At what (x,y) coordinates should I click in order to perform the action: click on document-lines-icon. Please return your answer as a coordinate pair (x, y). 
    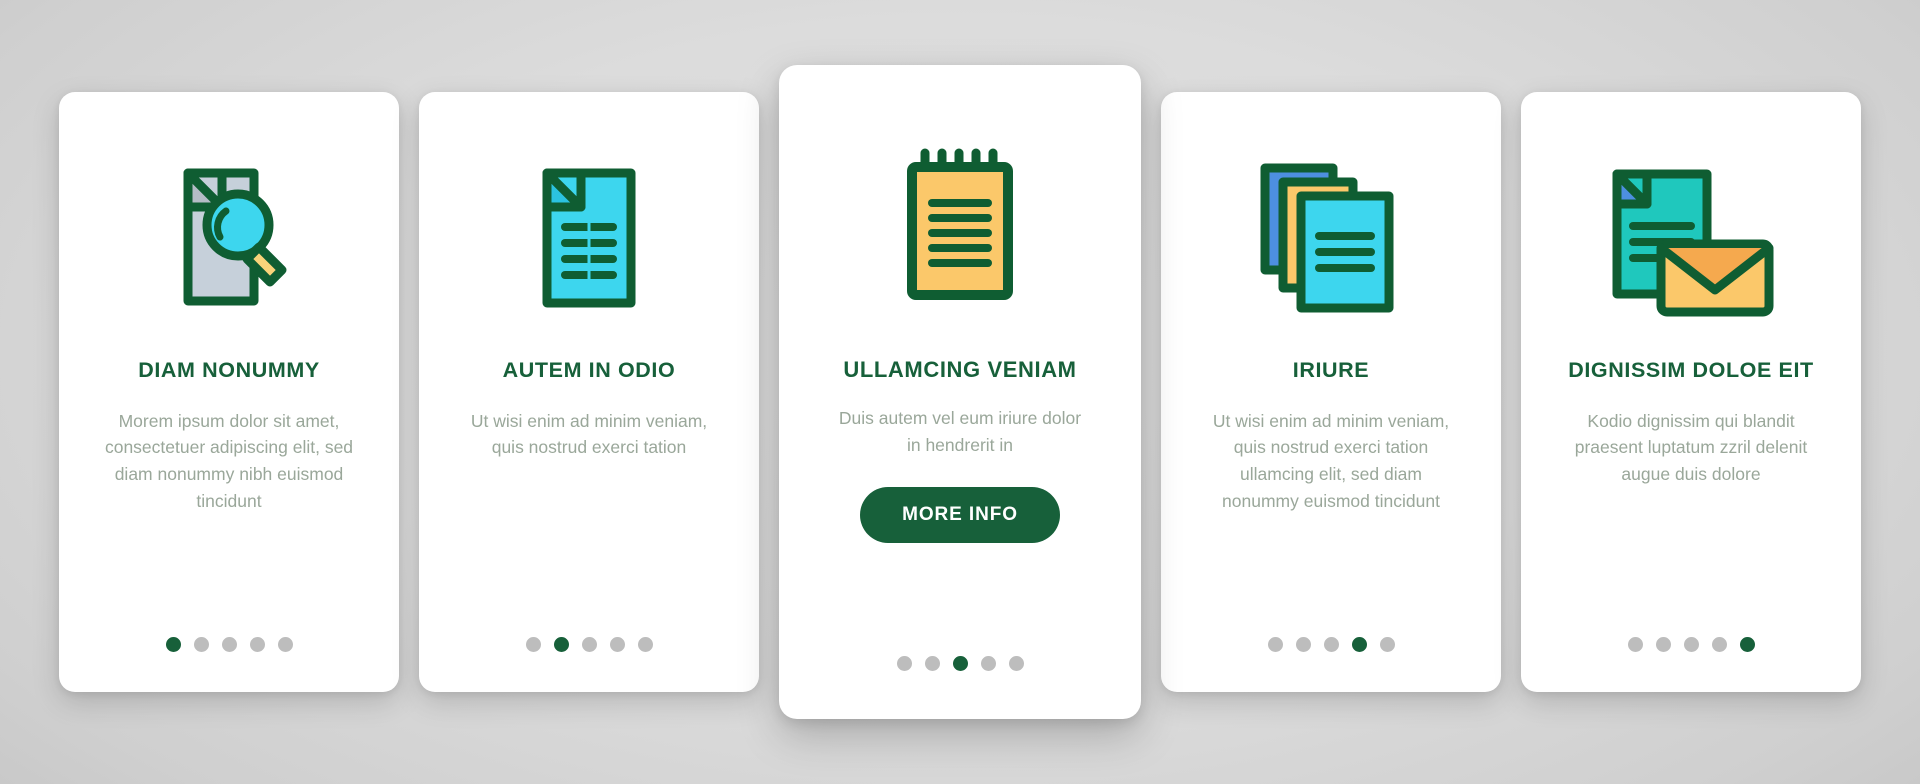
    Looking at the image, I should click on (589, 237).